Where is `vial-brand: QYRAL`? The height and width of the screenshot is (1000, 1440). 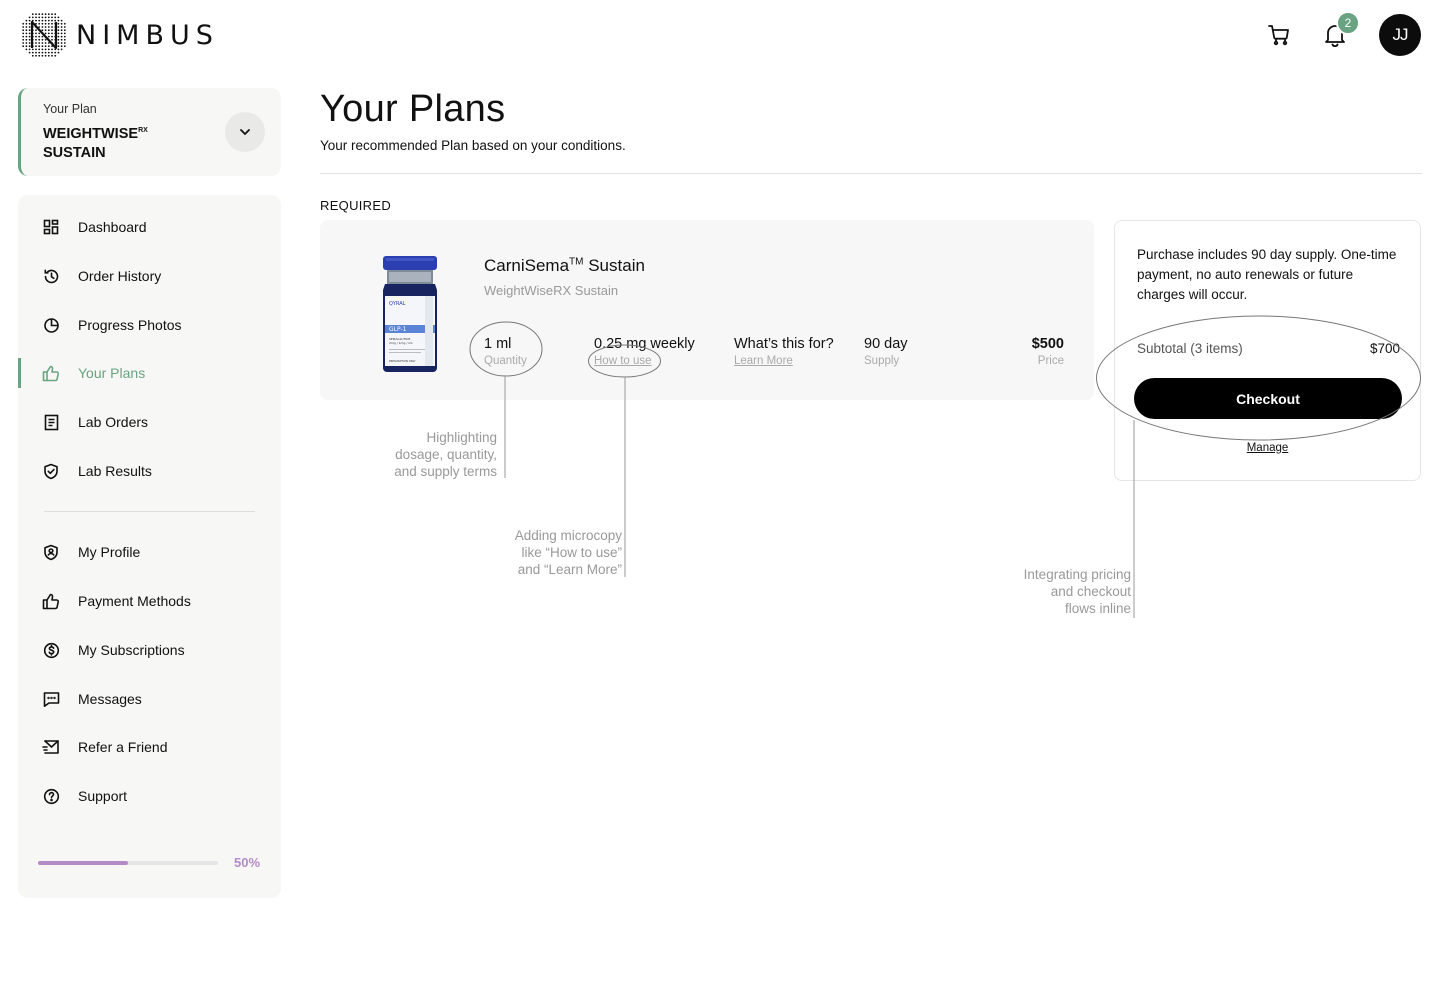 vial-brand: QYRAL is located at coordinates (397, 304).